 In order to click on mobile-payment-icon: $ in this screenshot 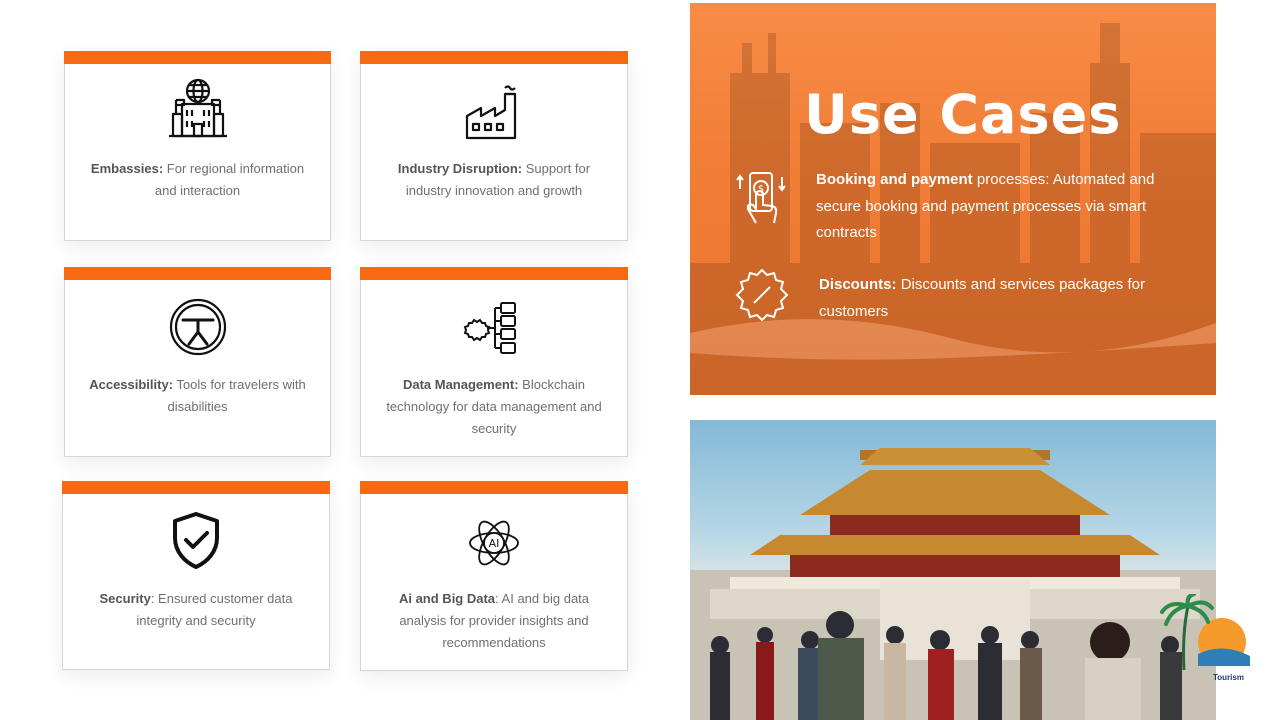, I will do `click(762, 198)`.